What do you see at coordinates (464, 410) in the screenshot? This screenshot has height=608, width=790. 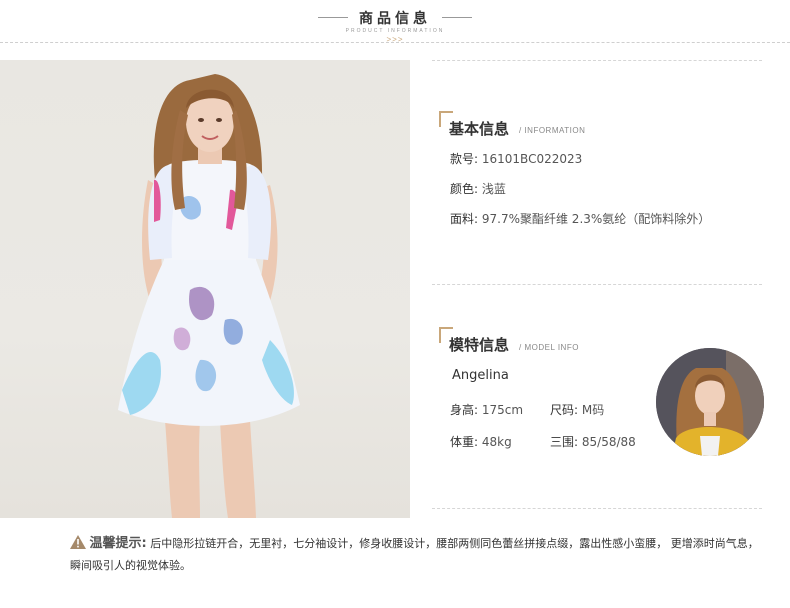 I see `height-label: 身高:` at bounding box center [464, 410].